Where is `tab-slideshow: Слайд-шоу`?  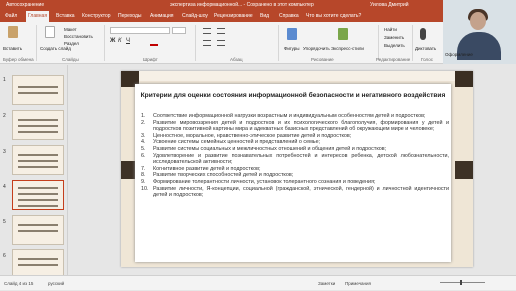
tab-slideshow: Слайд-шоу is located at coordinates (195, 16).